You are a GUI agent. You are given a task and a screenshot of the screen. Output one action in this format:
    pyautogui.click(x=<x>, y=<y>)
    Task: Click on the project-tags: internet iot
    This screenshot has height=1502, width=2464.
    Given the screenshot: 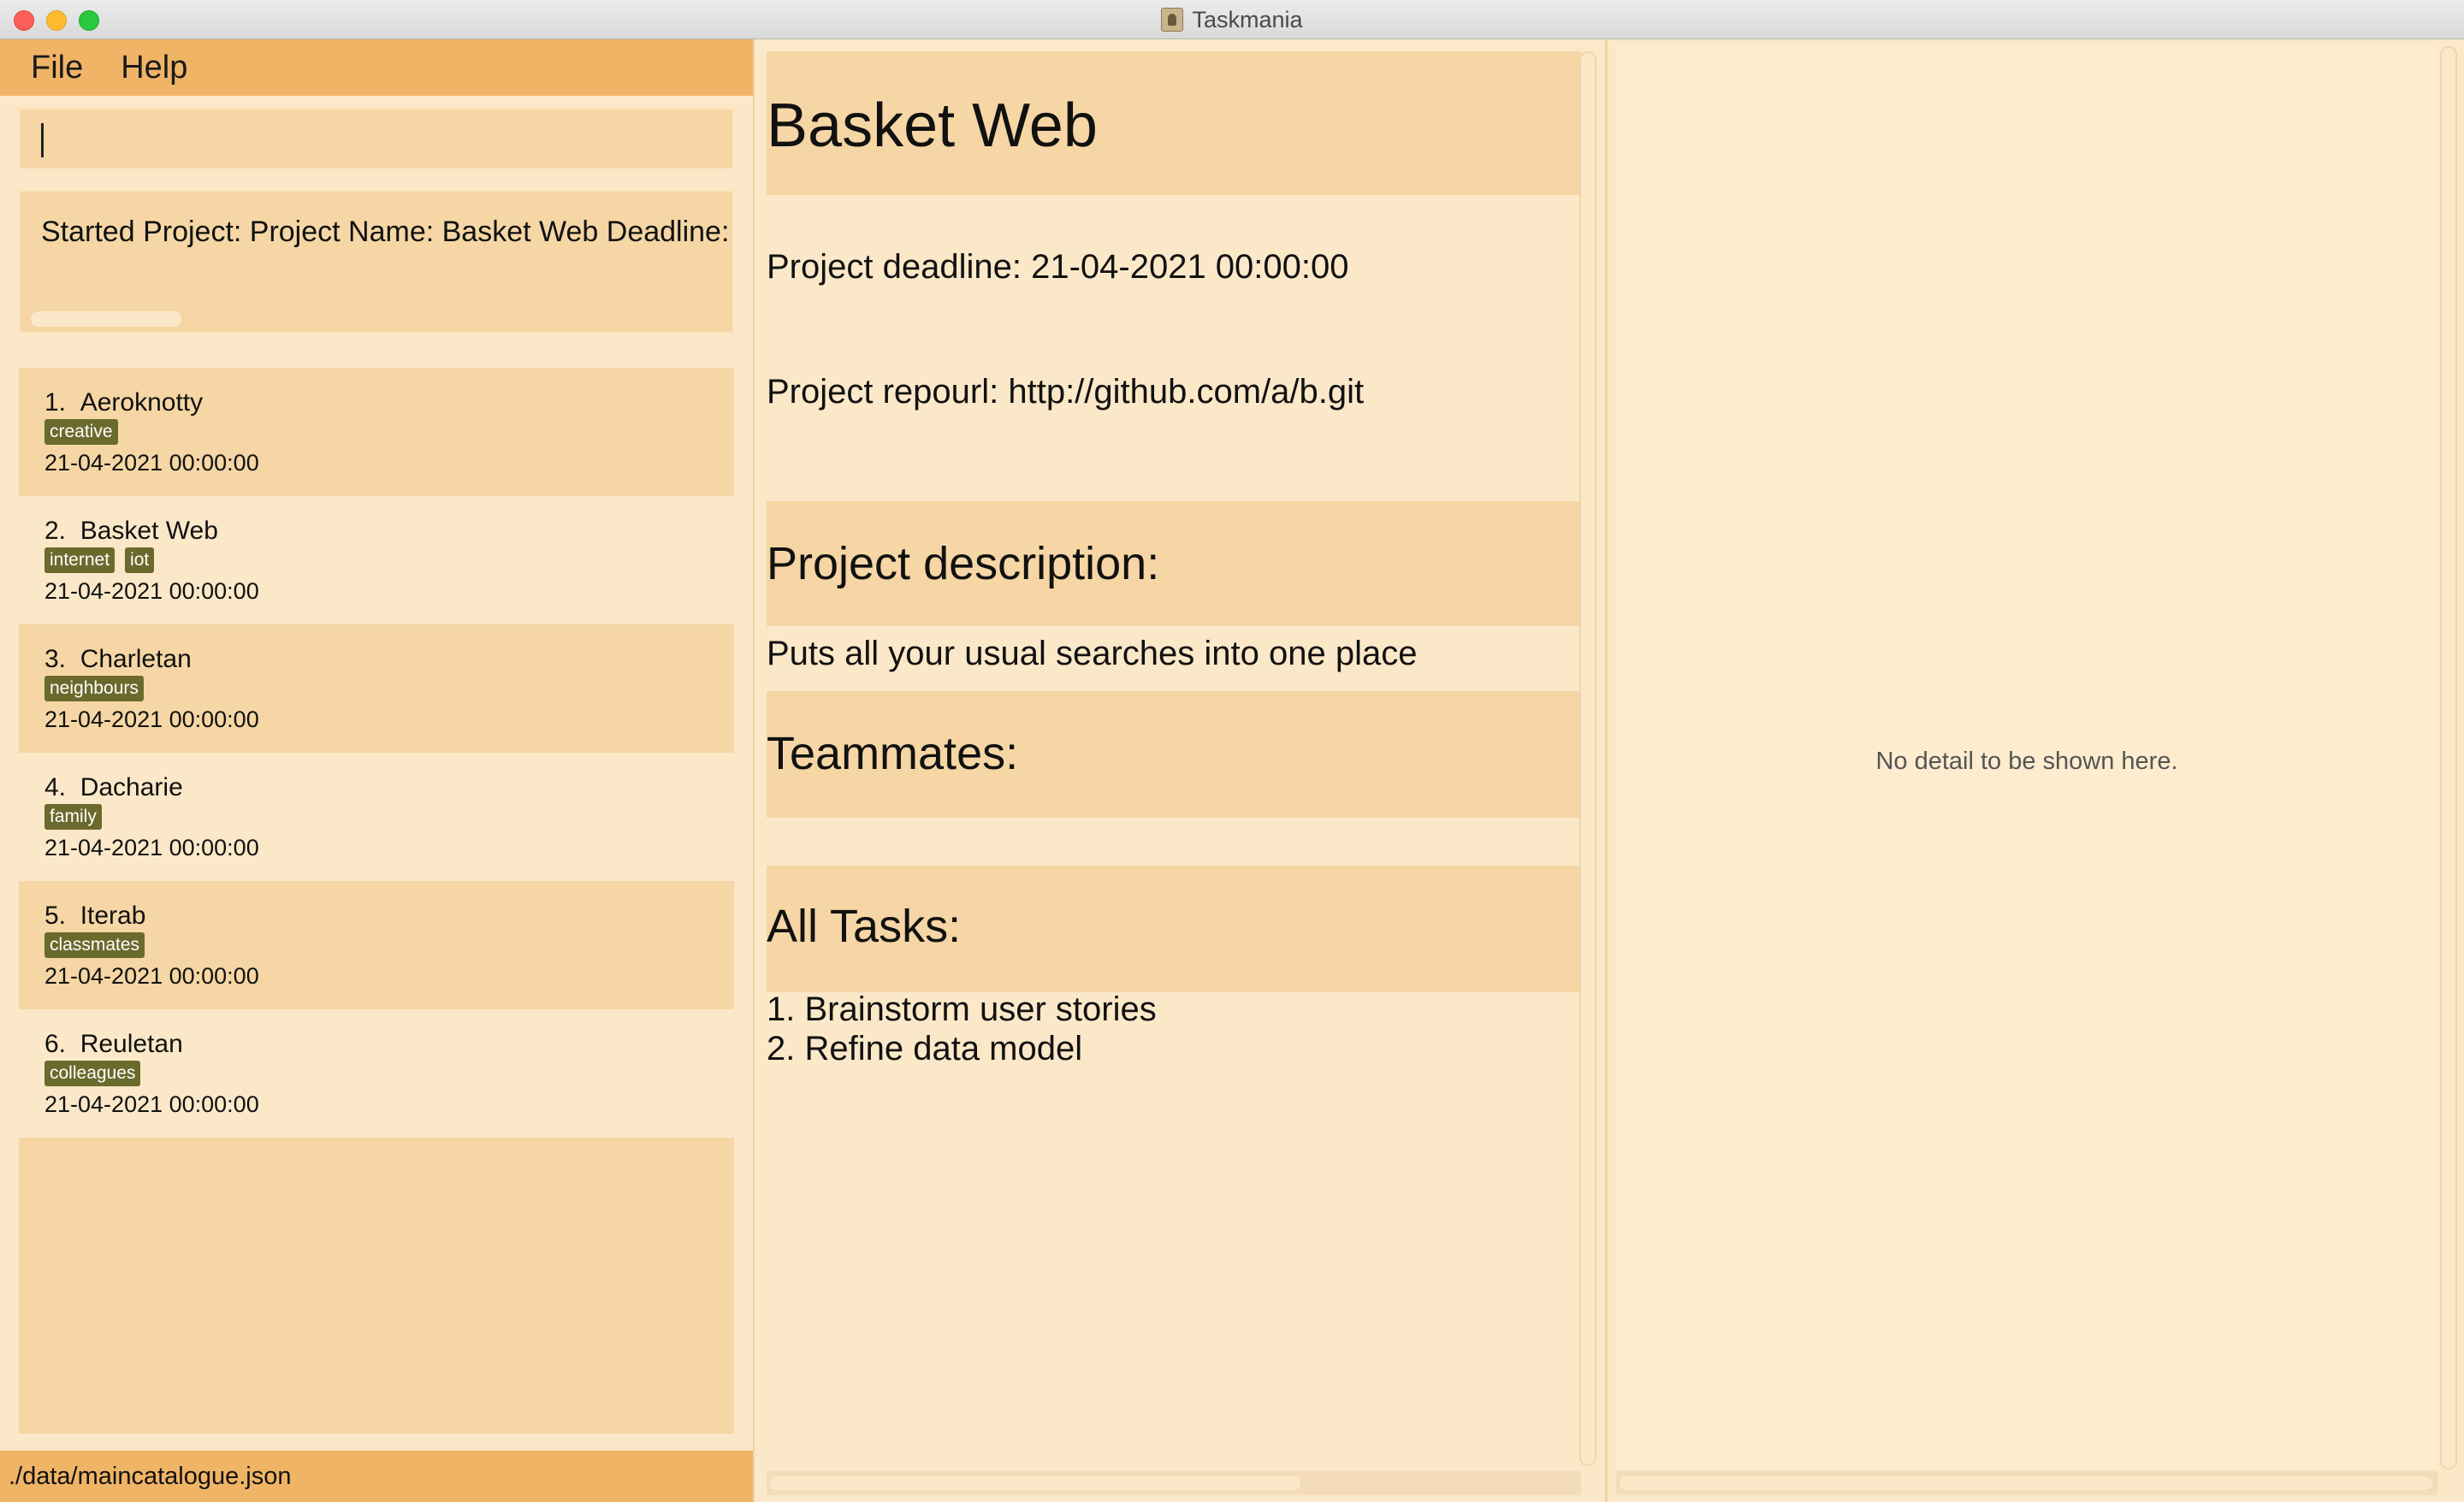 What is the action you would take?
    pyautogui.click(x=99, y=560)
    